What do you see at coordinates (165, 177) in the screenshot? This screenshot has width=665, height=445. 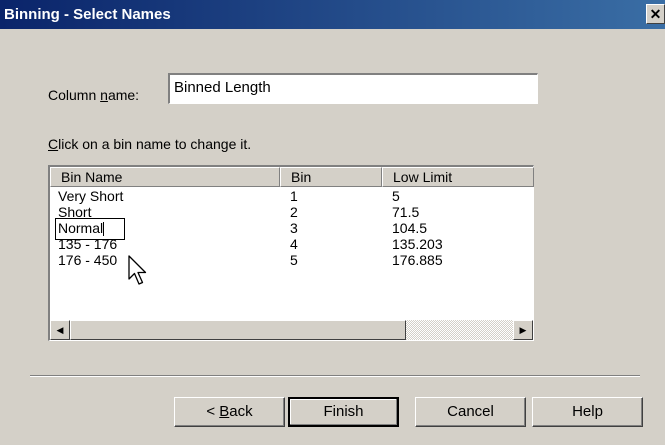 I see `header-bin-name: Bin Name` at bounding box center [165, 177].